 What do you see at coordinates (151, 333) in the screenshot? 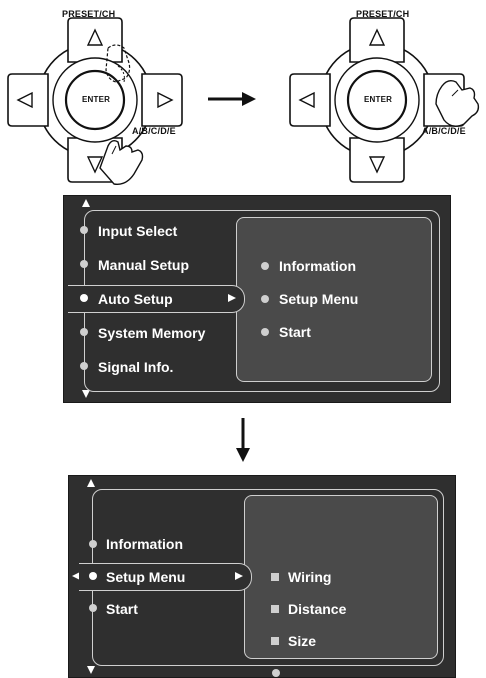
I see `menu-item-system-memory: System Memory` at bounding box center [151, 333].